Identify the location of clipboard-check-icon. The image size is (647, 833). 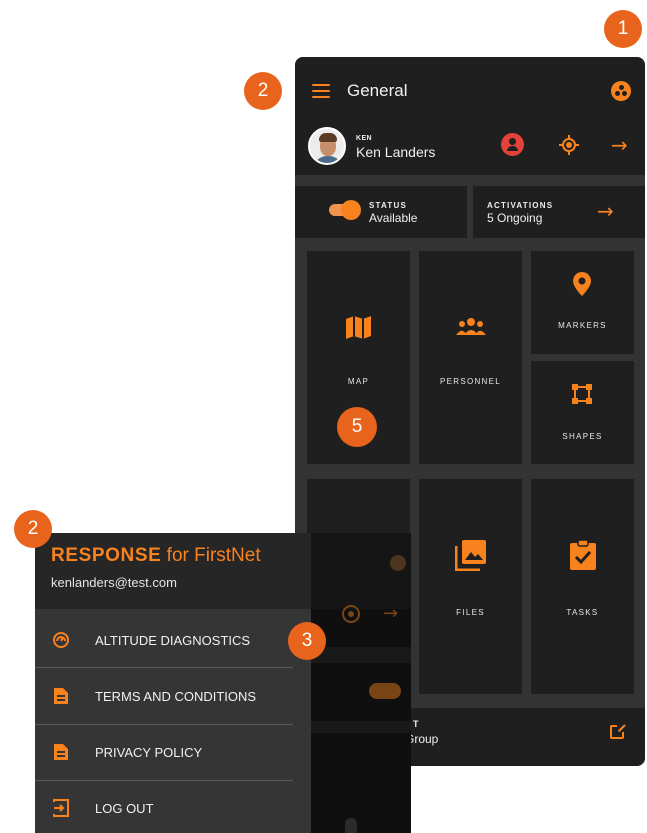
(583, 554).